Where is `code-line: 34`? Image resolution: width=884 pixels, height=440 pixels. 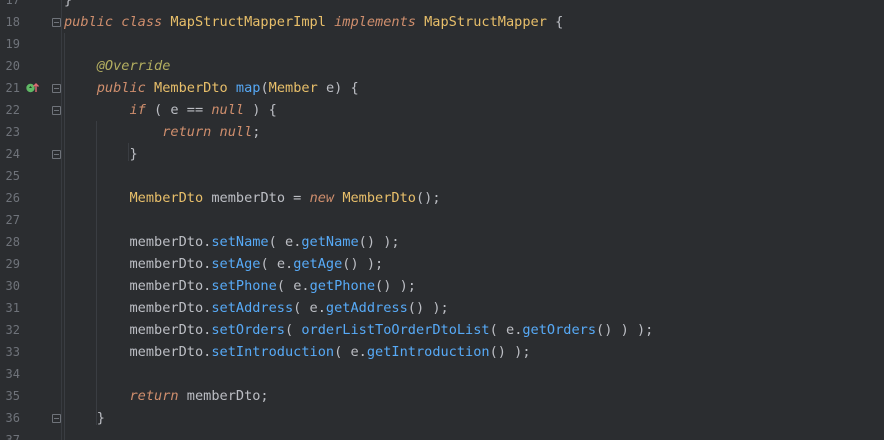 code-line: 34 is located at coordinates (442, 374).